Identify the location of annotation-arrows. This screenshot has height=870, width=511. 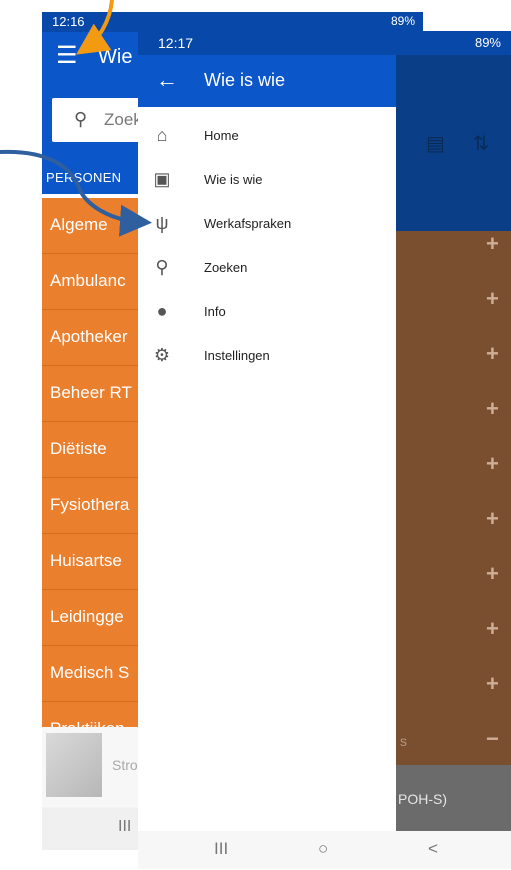
(76, 118).